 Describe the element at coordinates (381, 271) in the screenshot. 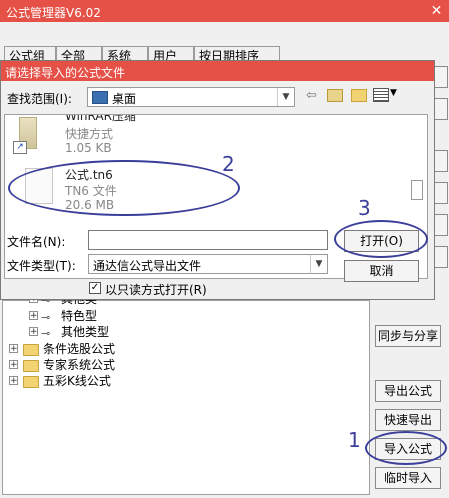

I see `cancel-button: 取消` at that location.